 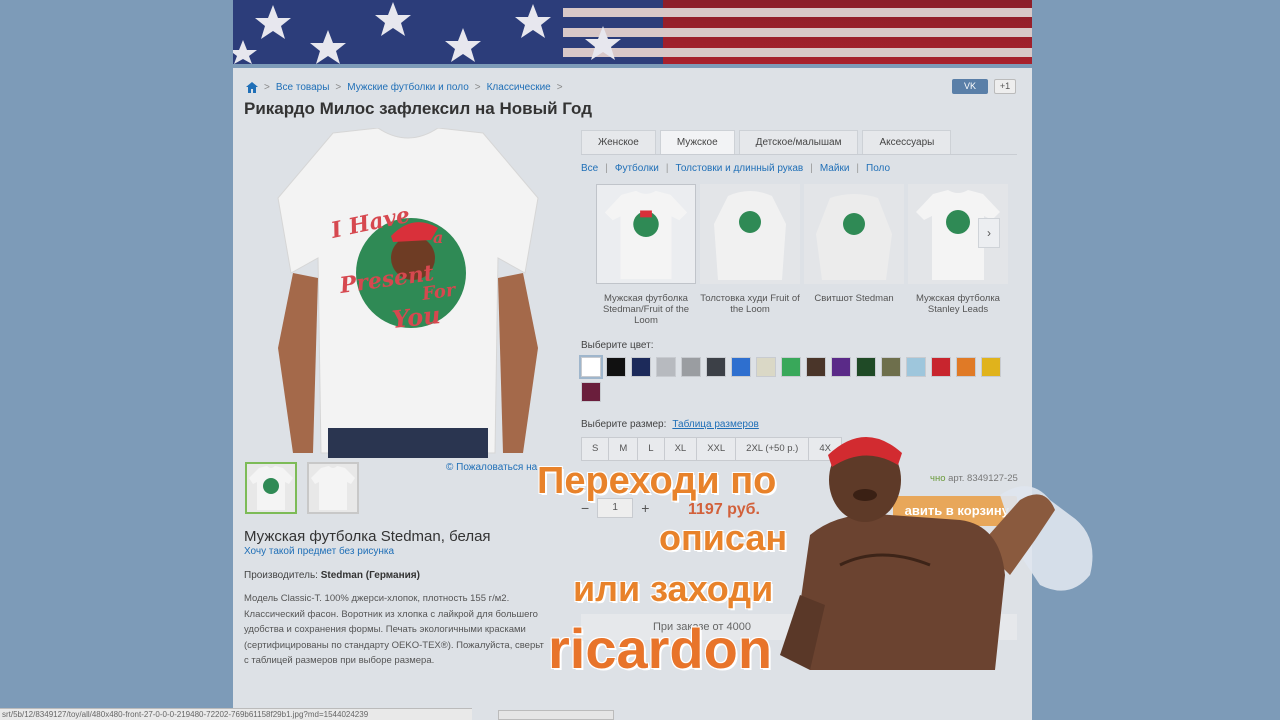 I want to click on overlay-caption-line4: ricardon, so click(x=660, y=648).